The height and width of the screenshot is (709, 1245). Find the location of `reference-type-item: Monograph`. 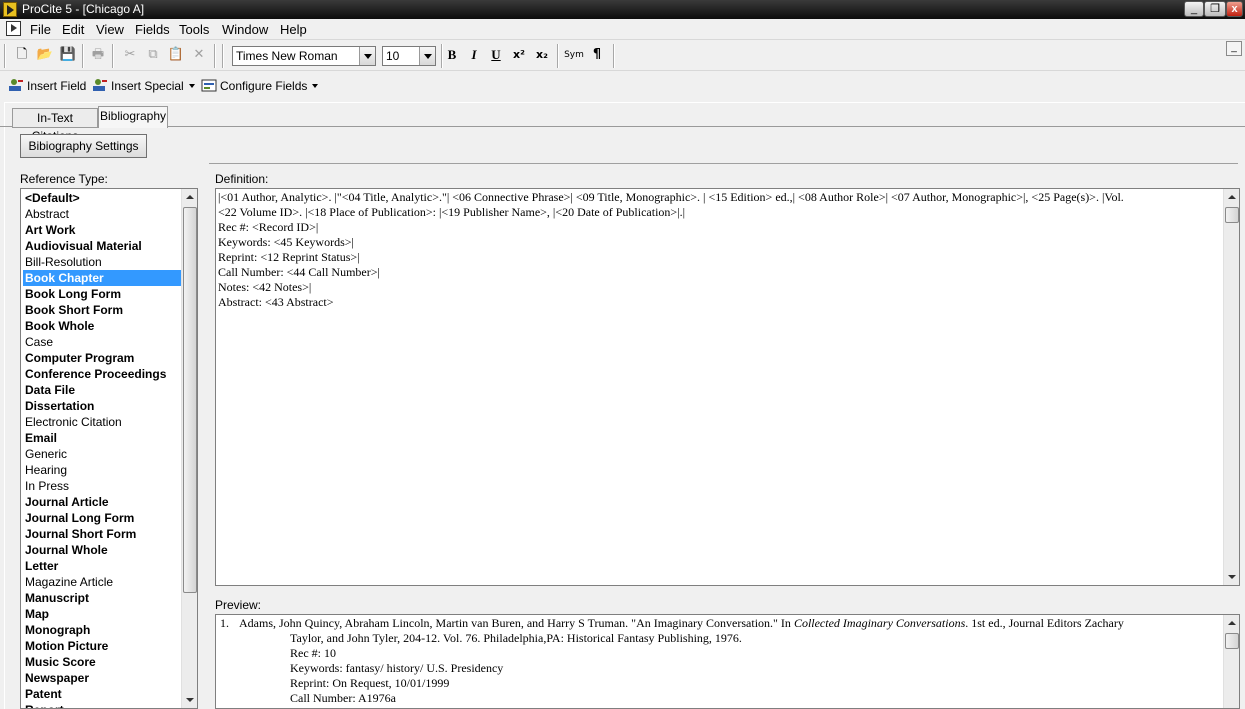

reference-type-item: Monograph is located at coordinates (102, 630).